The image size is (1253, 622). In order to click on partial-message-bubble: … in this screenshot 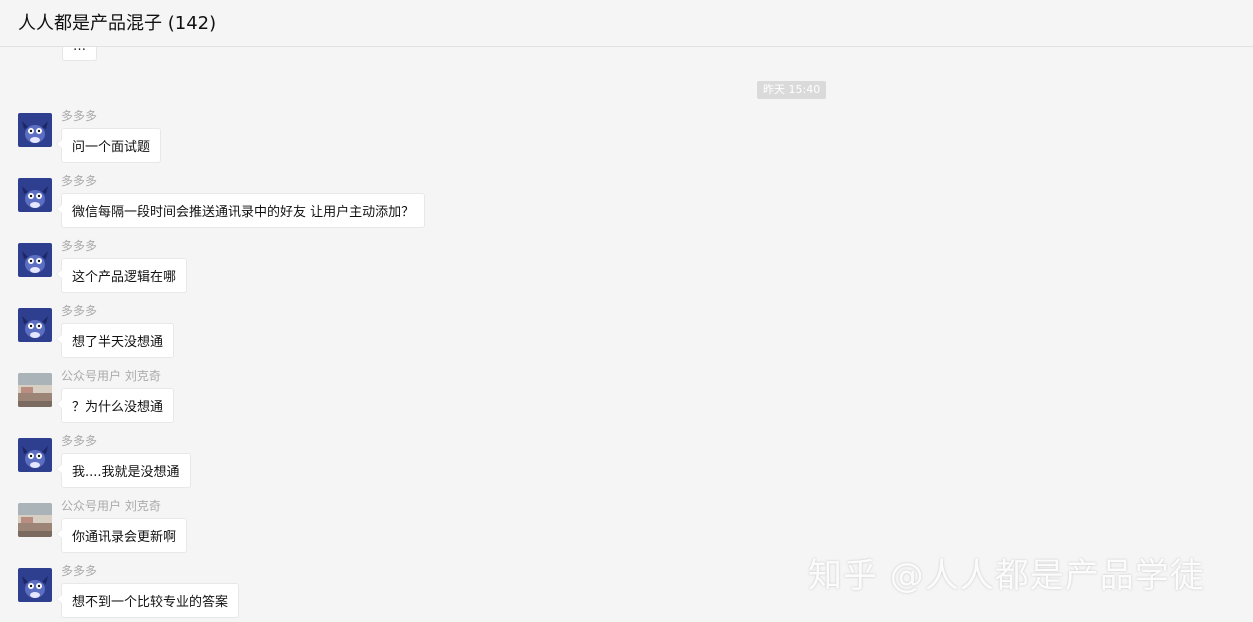, I will do `click(79, 54)`.